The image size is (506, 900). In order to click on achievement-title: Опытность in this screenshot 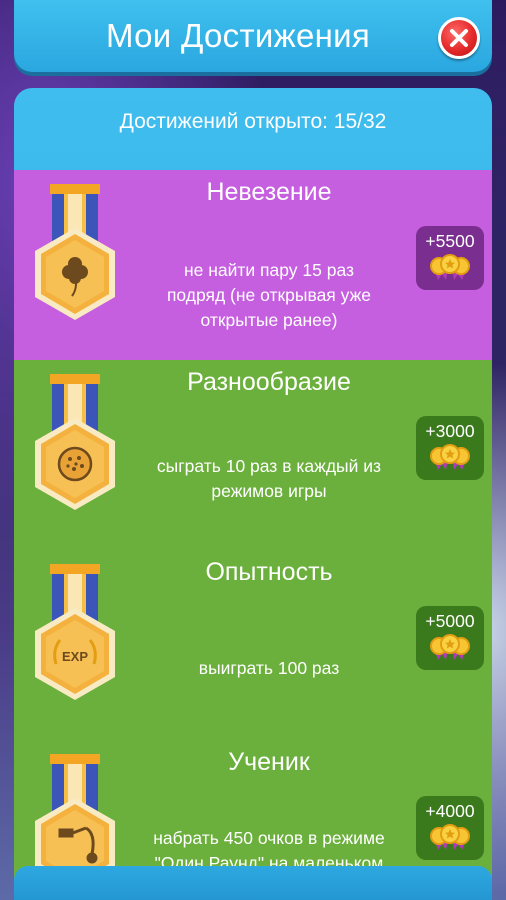, I will do `click(269, 572)`.